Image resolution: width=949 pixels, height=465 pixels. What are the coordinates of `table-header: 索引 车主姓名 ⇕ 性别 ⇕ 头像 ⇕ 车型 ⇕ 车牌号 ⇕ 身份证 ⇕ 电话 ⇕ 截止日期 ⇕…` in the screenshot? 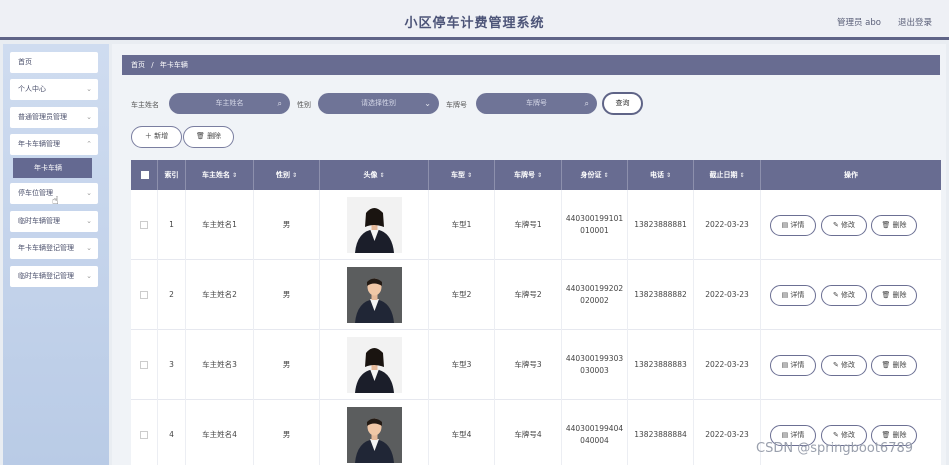 It's located at (536, 175).